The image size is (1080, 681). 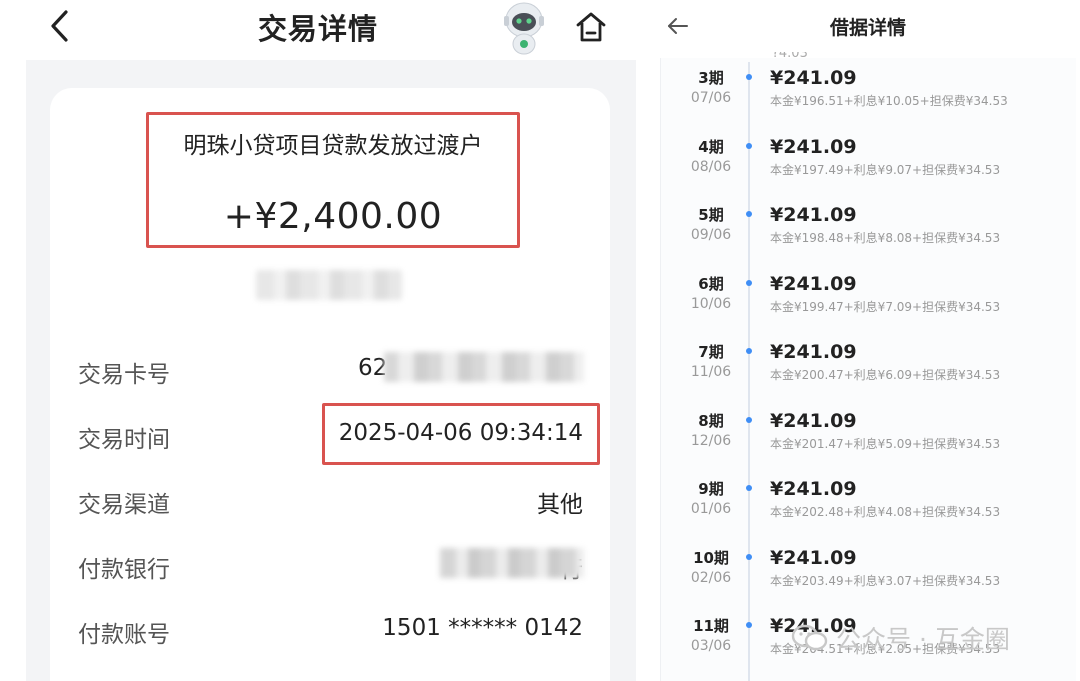 I want to click on header-bar: 交易详情, so click(x=318, y=29).